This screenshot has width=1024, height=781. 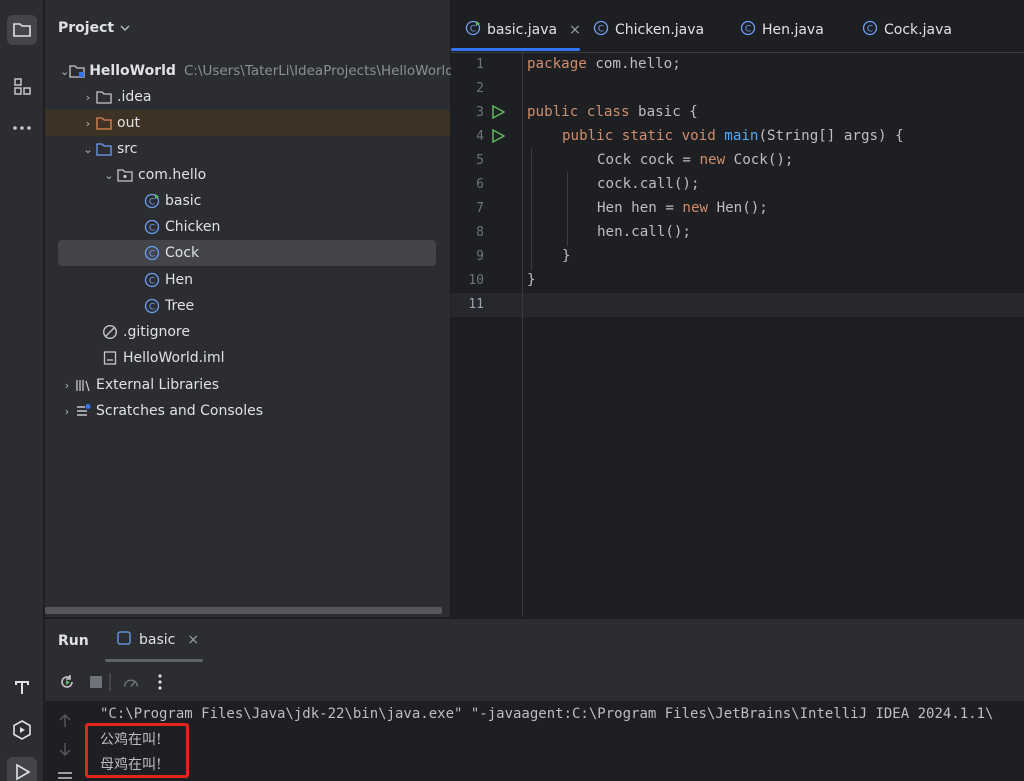 What do you see at coordinates (131, 682) in the screenshot?
I see `profiler-icon` at bounding box center [131, 682].